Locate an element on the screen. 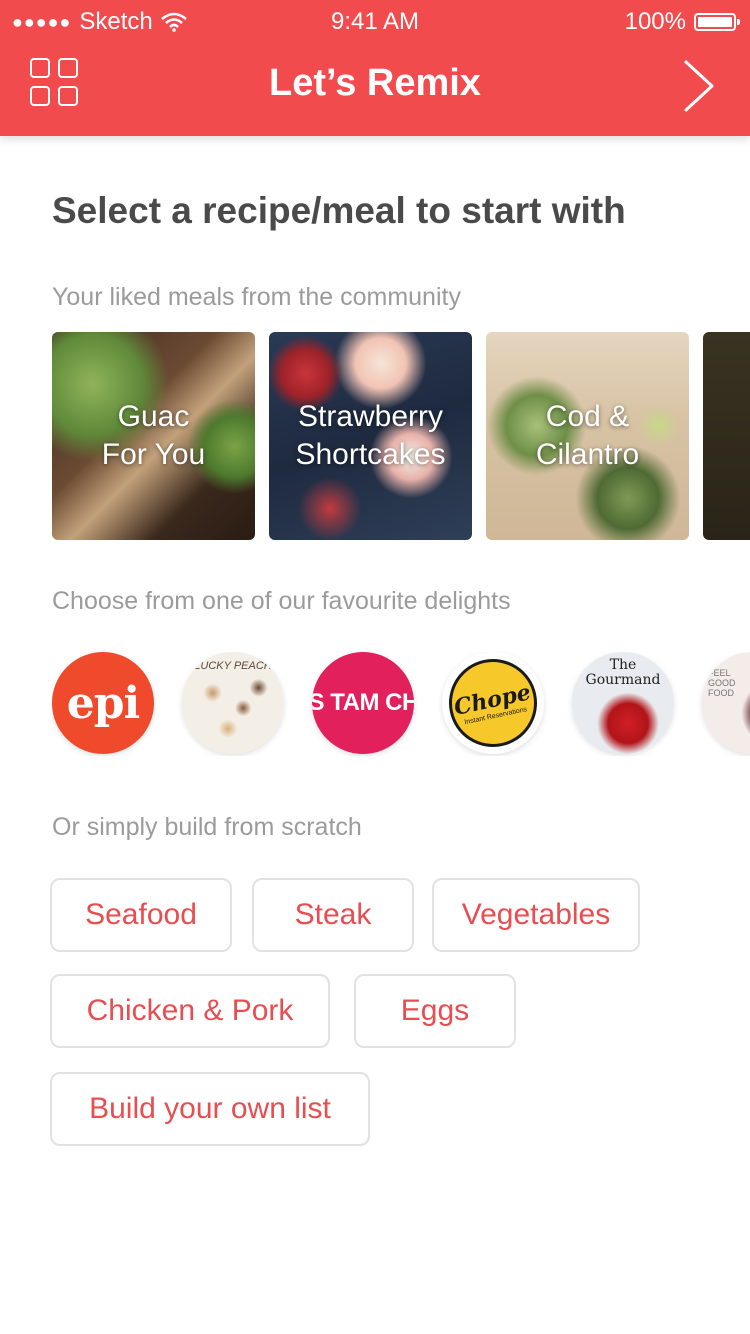 The height and width of the screenshot is (1334, 750). miss-tam-chiak-logo: MISS TAM CHIAK is located at coordinates (363, 702).